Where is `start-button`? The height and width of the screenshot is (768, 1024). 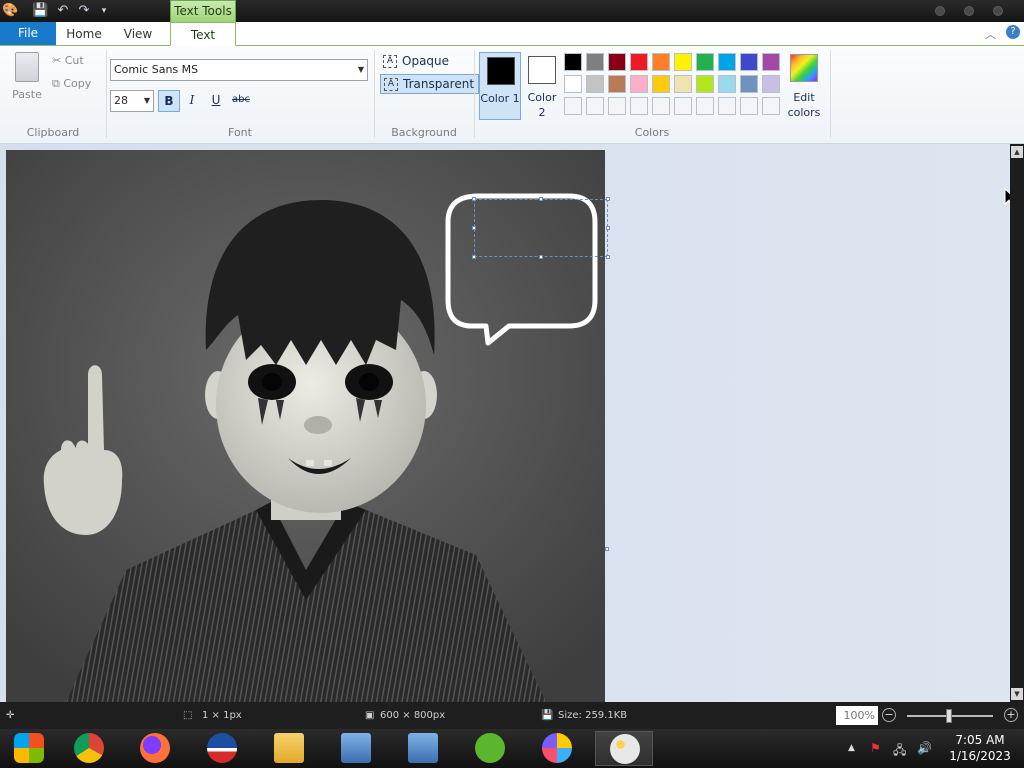
start-button is located at coordinates (29, 748).